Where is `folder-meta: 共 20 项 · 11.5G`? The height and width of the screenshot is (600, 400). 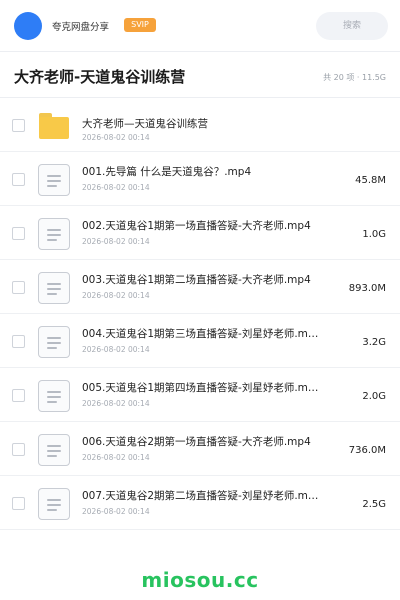
folder-meta: 共 20 项 · 11.5G is located at coordinates (354, 77).